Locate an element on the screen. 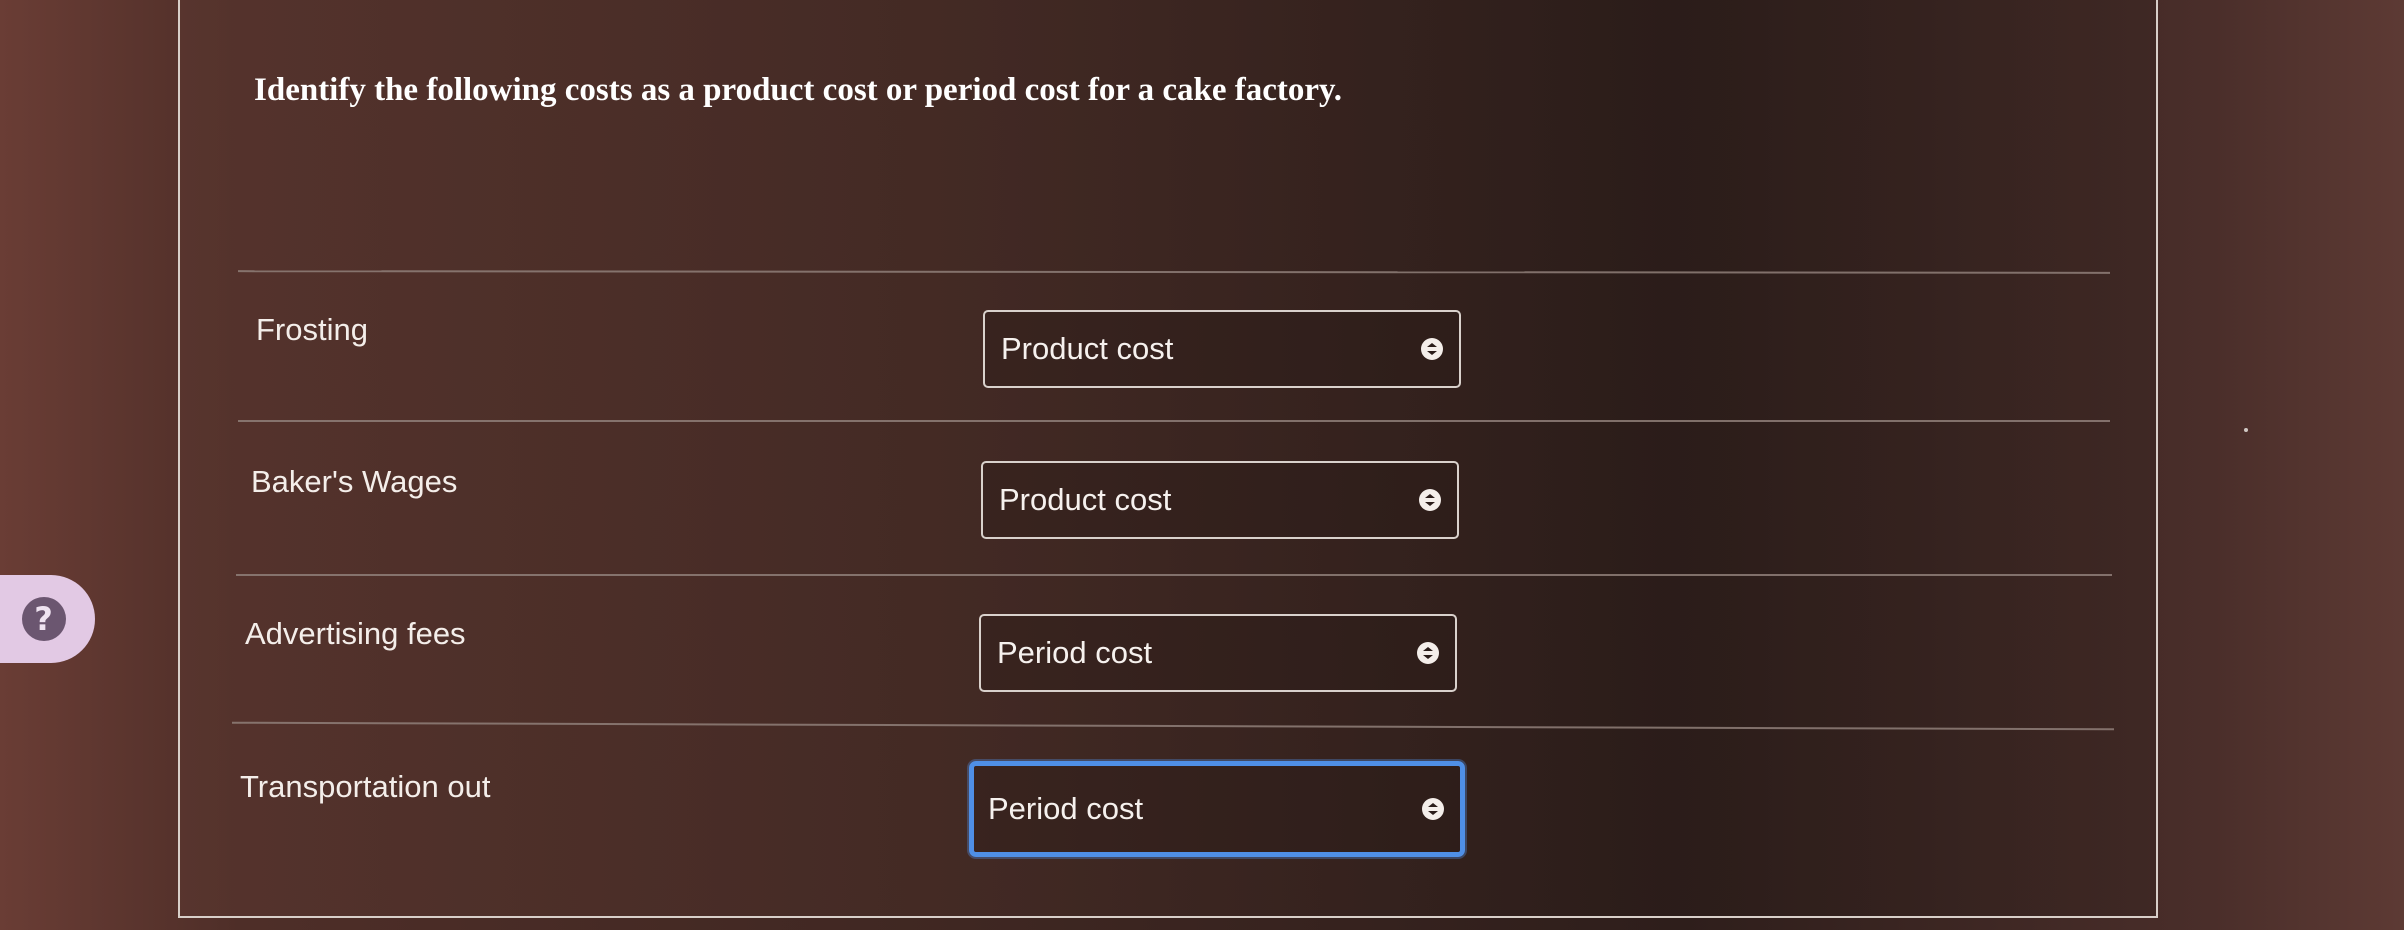 The width and height of the screenshot is (2404, 930). cost-type-select-advertising-fees: Period cost is located at coordinates (1218, 653).